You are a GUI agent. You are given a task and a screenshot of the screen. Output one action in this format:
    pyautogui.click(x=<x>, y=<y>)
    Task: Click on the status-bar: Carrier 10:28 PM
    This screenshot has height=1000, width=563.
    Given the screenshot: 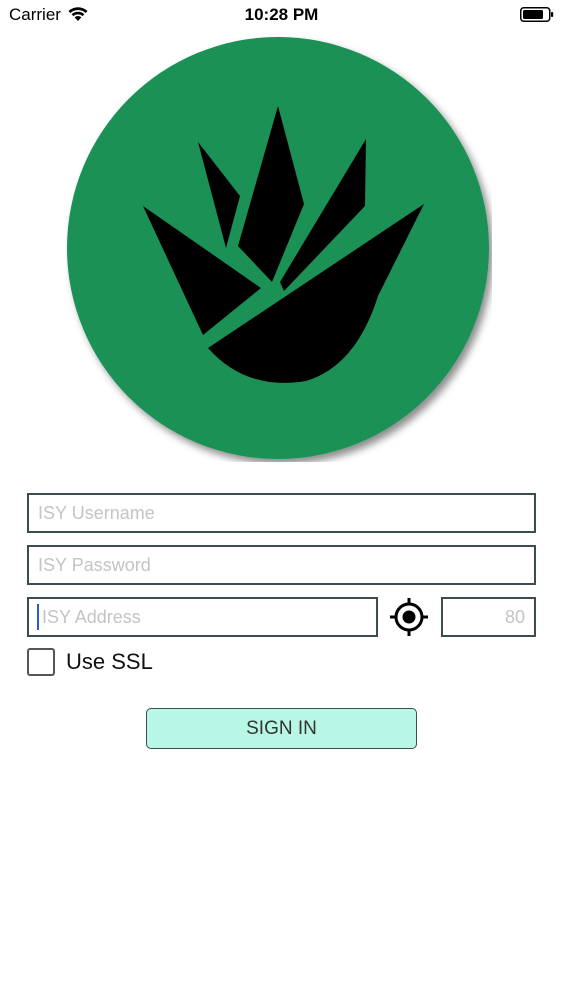 What is the action you would take?
    pyautogui.click(x=281, y=15)
    